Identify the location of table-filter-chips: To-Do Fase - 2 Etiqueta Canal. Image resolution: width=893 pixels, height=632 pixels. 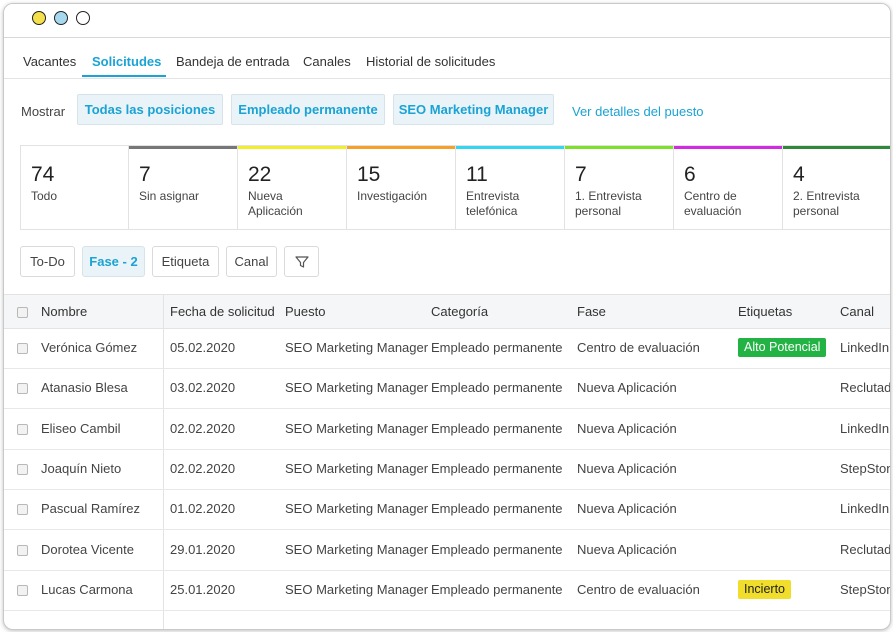
(447, 263).